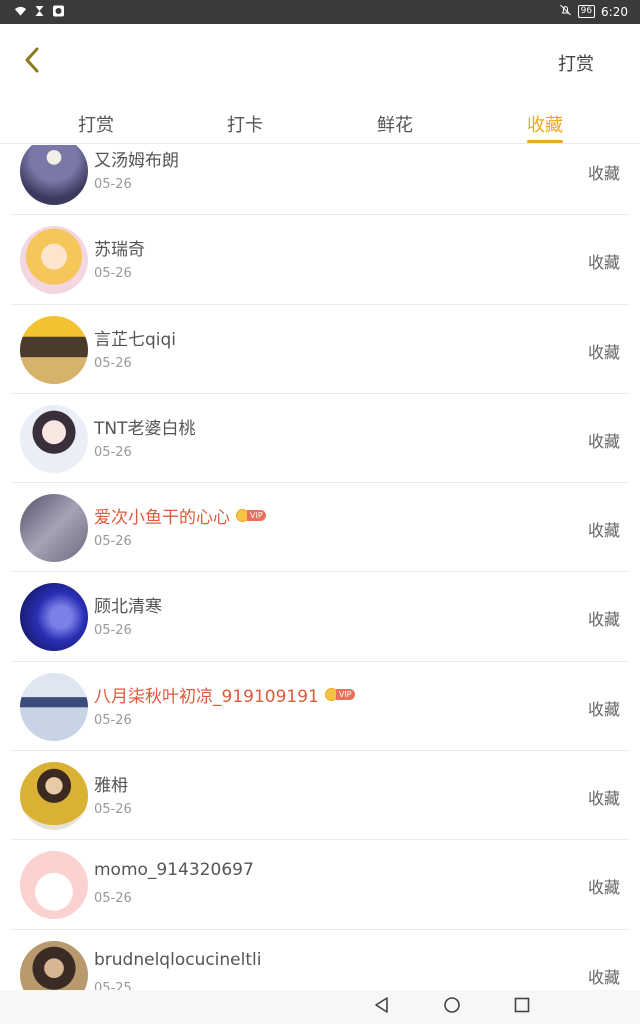  I want to click on list-item: 爱次小鱼干的心心 VIP 05-26 收藏, so click(320, 528).